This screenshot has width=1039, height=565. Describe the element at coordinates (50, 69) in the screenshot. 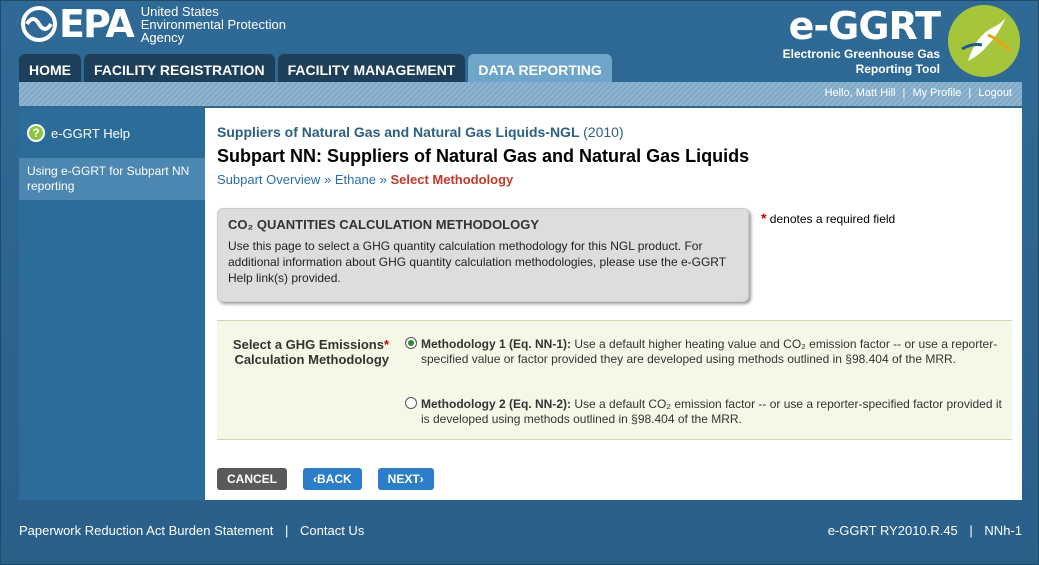

I see `tab-home: HOME` at that location.